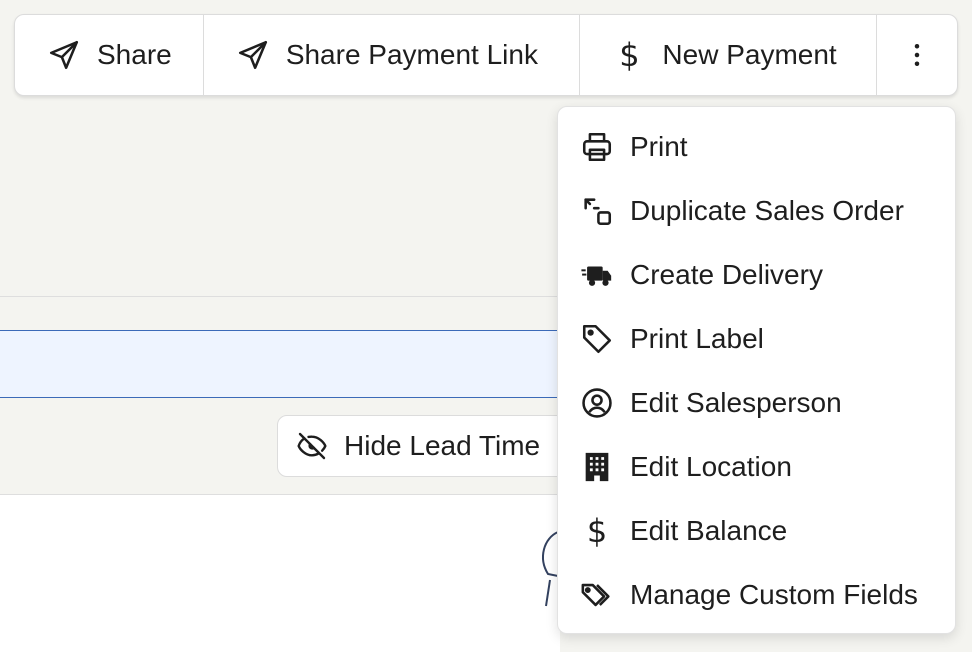 The width and height of the screenshot is (972, 652). I want to click on menu-item-label: Print Label, so click(697, 338).